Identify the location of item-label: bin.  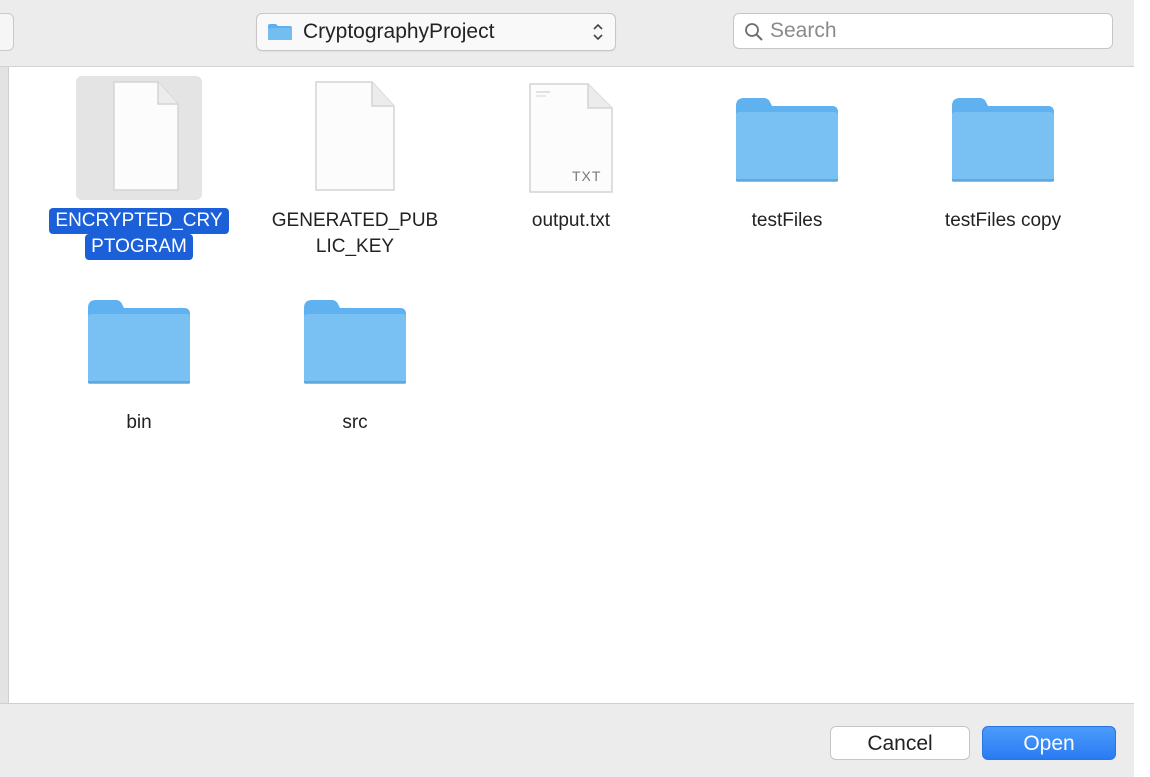
(139, 422).